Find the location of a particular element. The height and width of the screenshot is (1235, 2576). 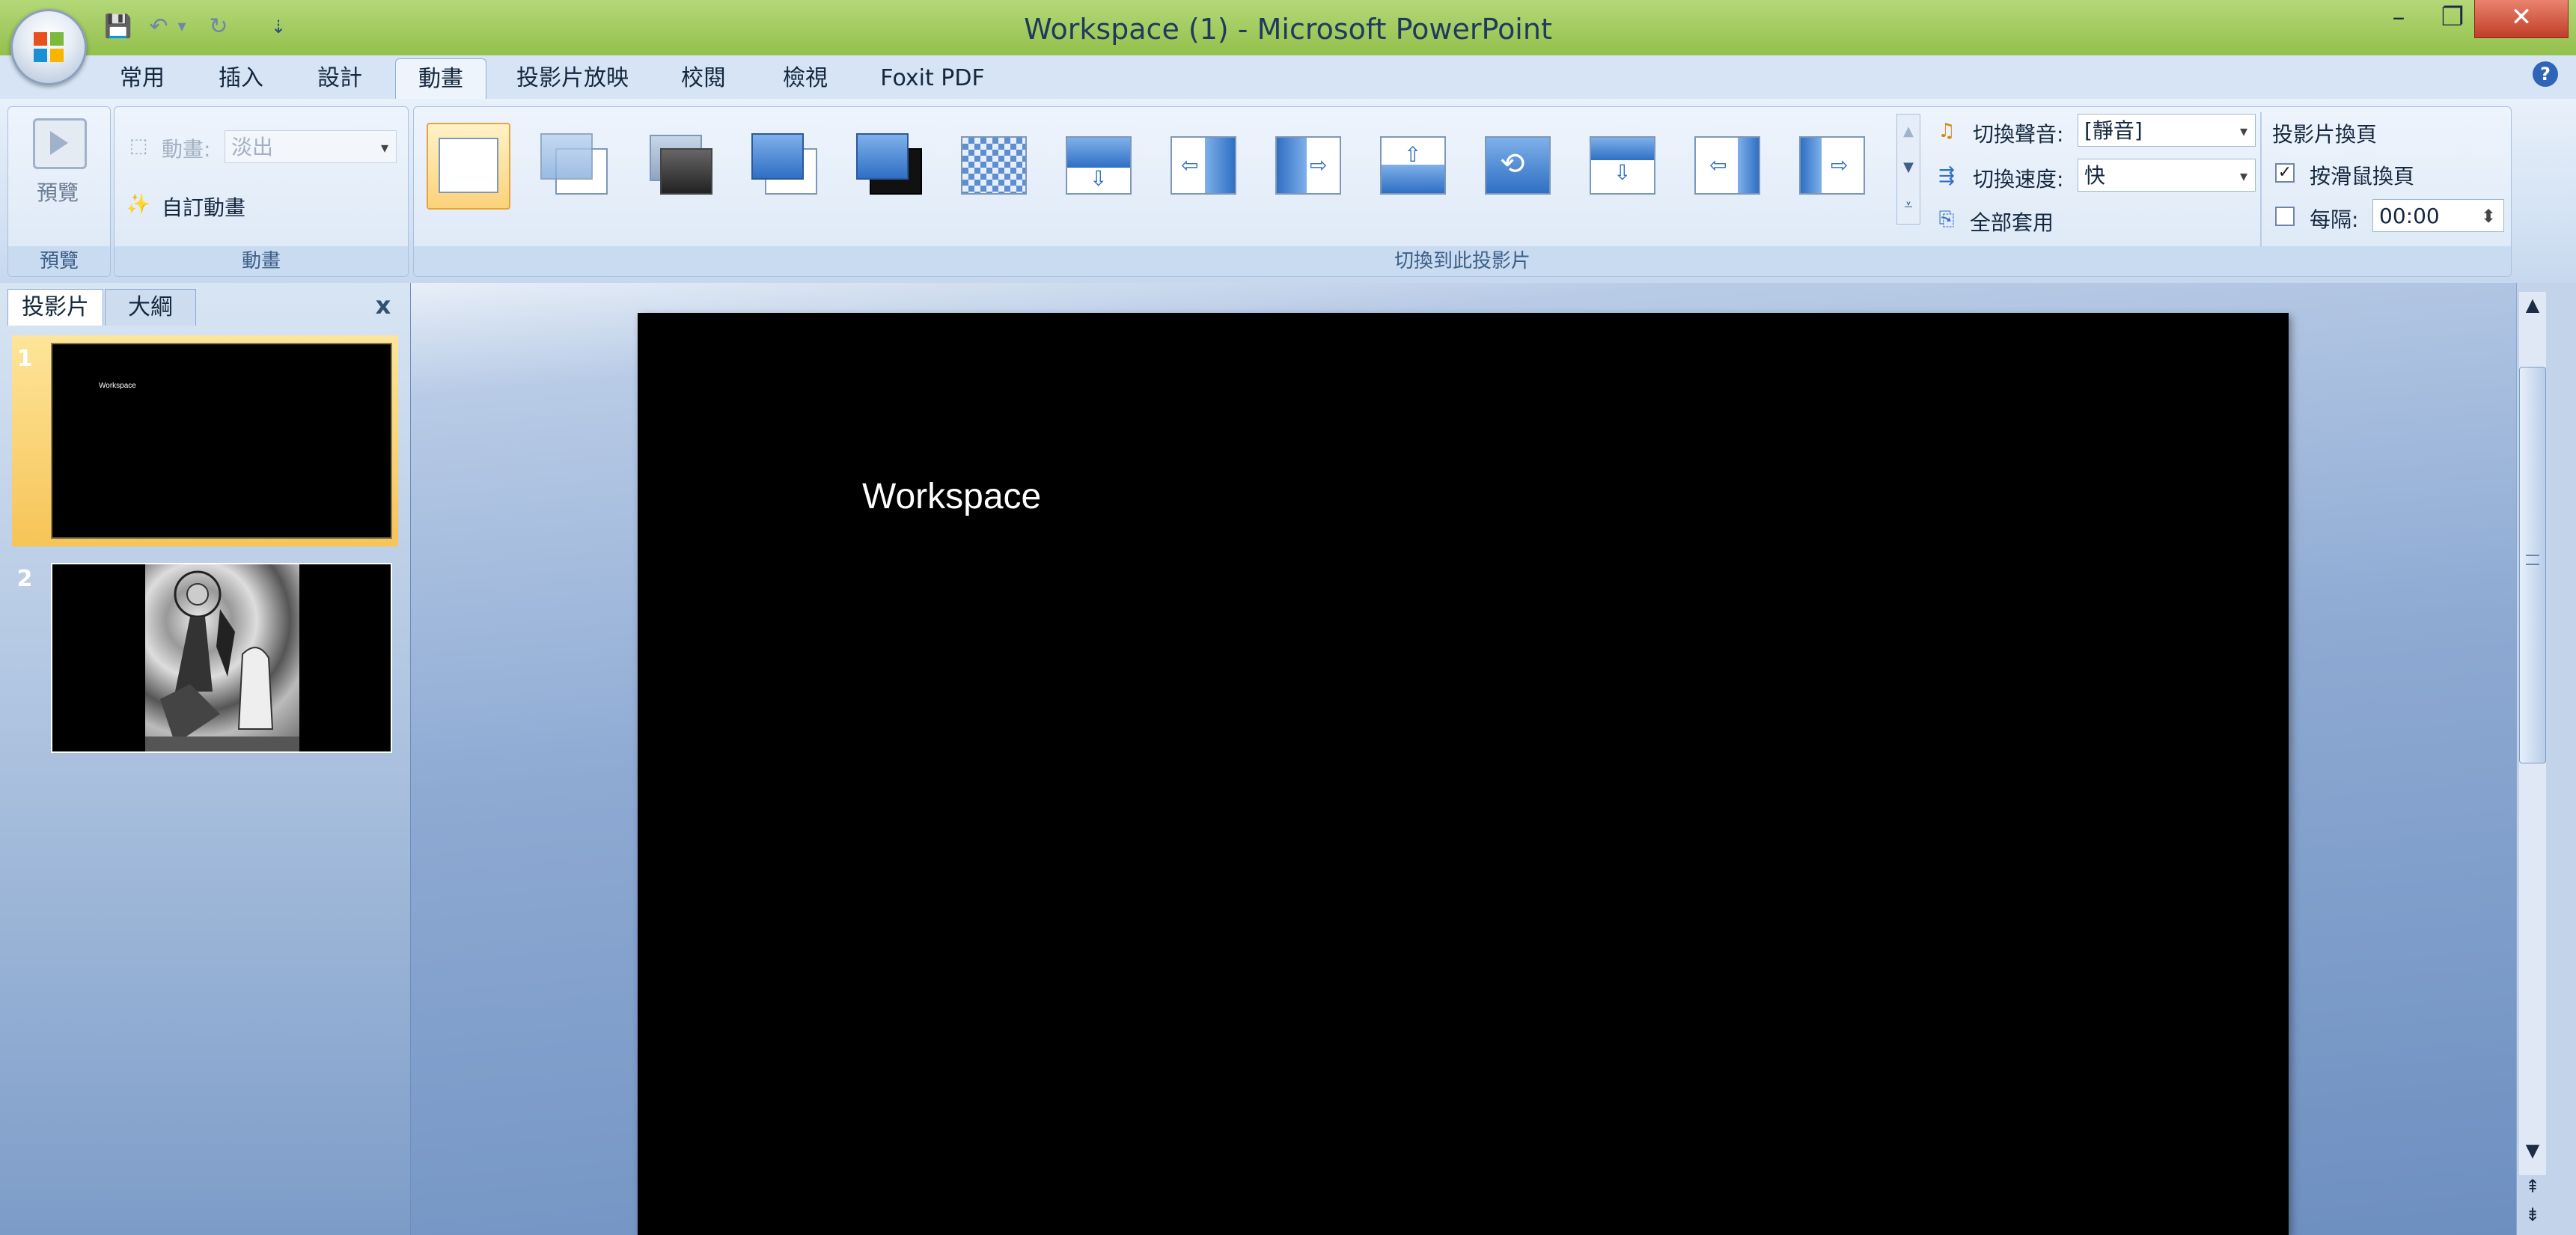

previous-slide-icon: ⇞ is located at coordinates (2532, 1186).